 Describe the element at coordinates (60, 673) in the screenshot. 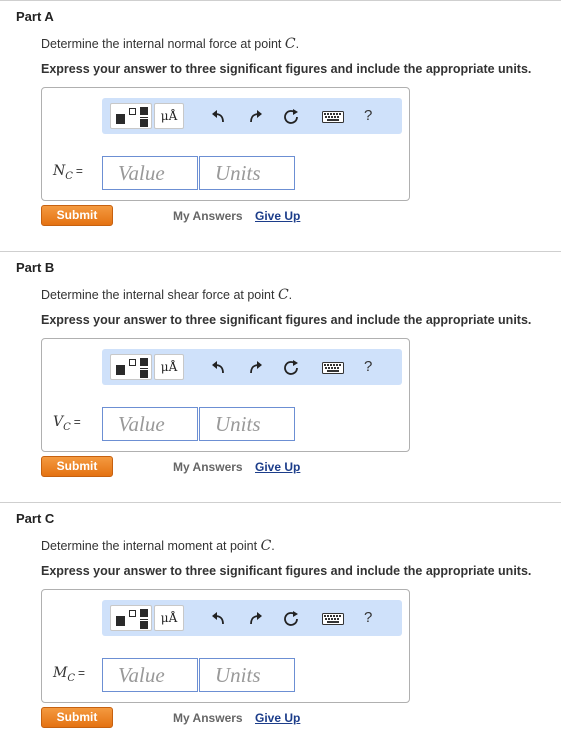

I see `variable-symbol: M` at that location.